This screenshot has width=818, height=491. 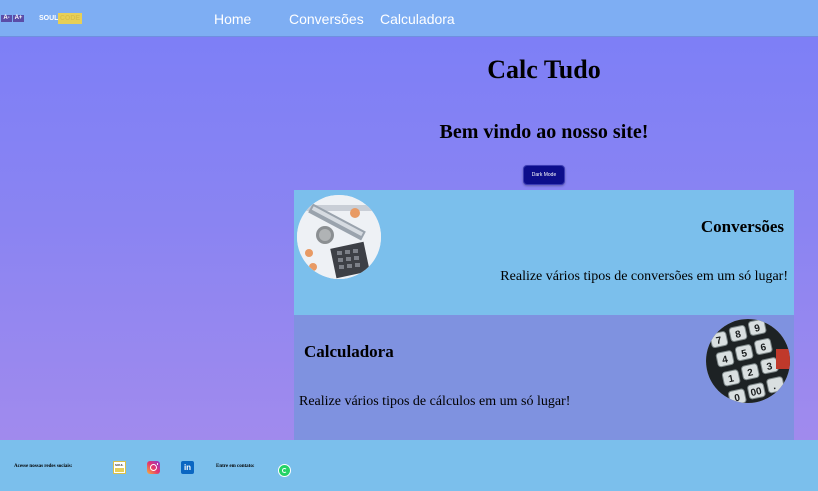 I want to click on nav-link-conversoes: Conversões, so click(x=326, y=19).